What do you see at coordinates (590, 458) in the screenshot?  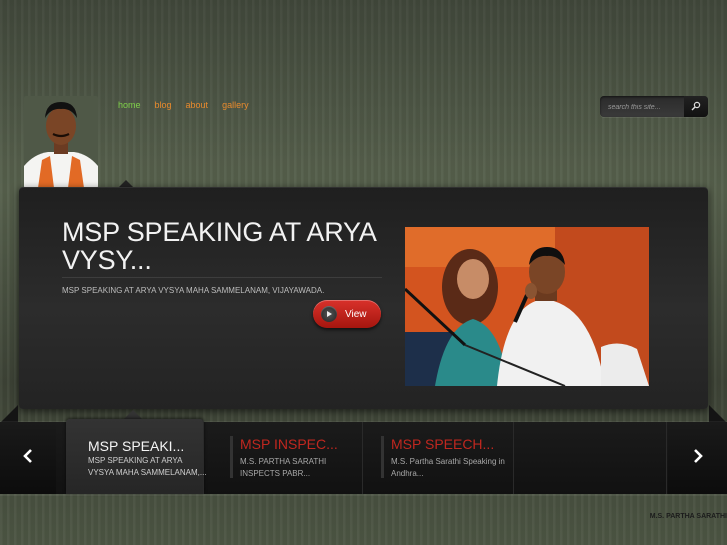 I see `thumbnail-item-empty` at bounding box center [590, 458].